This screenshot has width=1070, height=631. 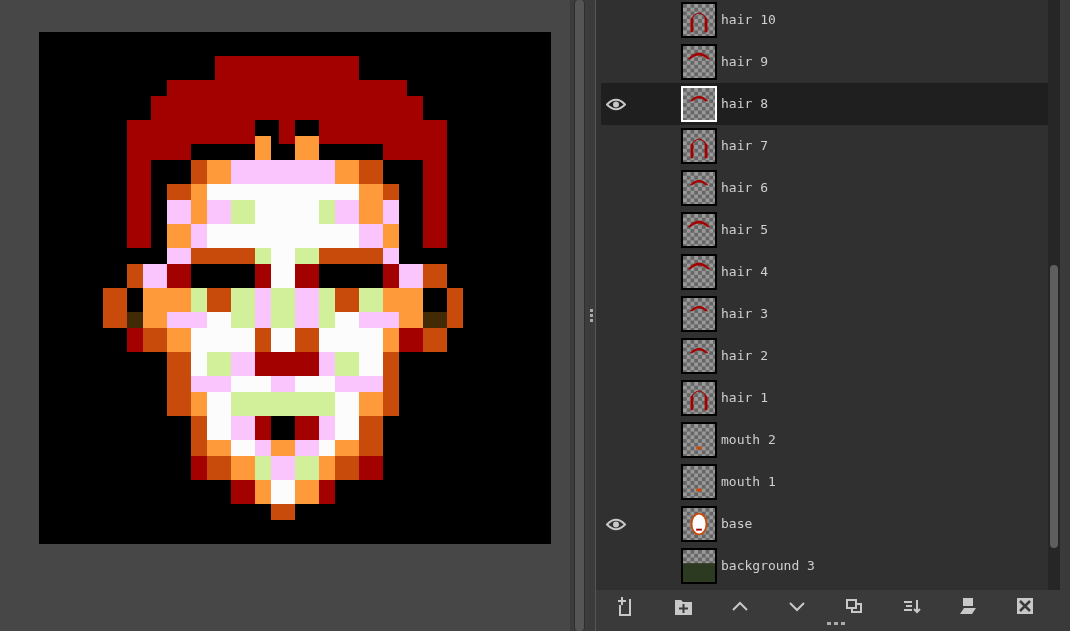 I want to click on scrollbar-thumb, so click(x=1054, y=406).